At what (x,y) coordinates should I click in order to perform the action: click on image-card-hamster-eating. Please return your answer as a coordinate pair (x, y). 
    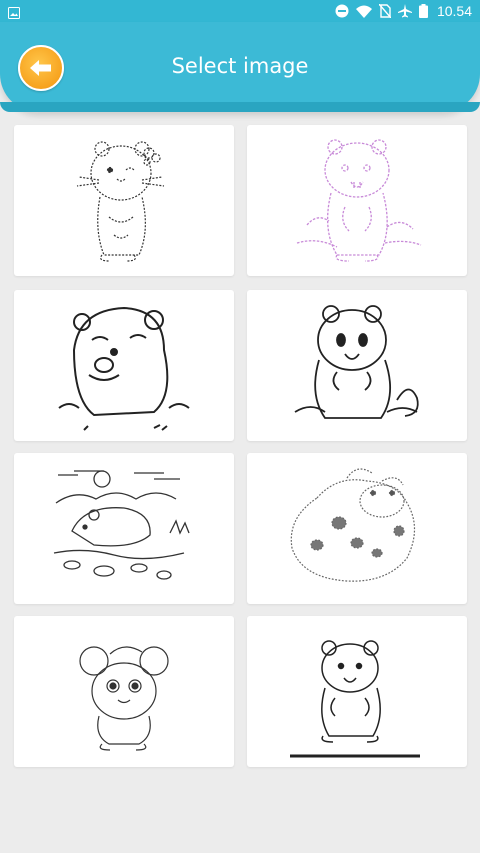
    Looking at the image, I should click on (124, 365).